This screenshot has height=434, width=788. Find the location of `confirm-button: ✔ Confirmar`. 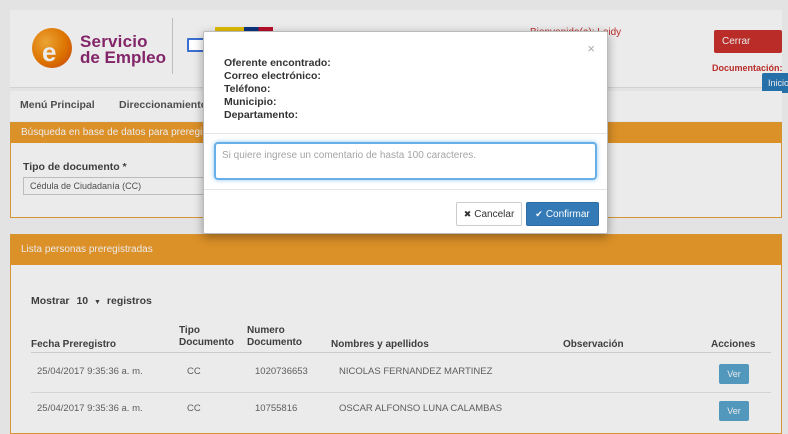

confirm-button: ✔ Confirmar is located at coordinates (562, 214).